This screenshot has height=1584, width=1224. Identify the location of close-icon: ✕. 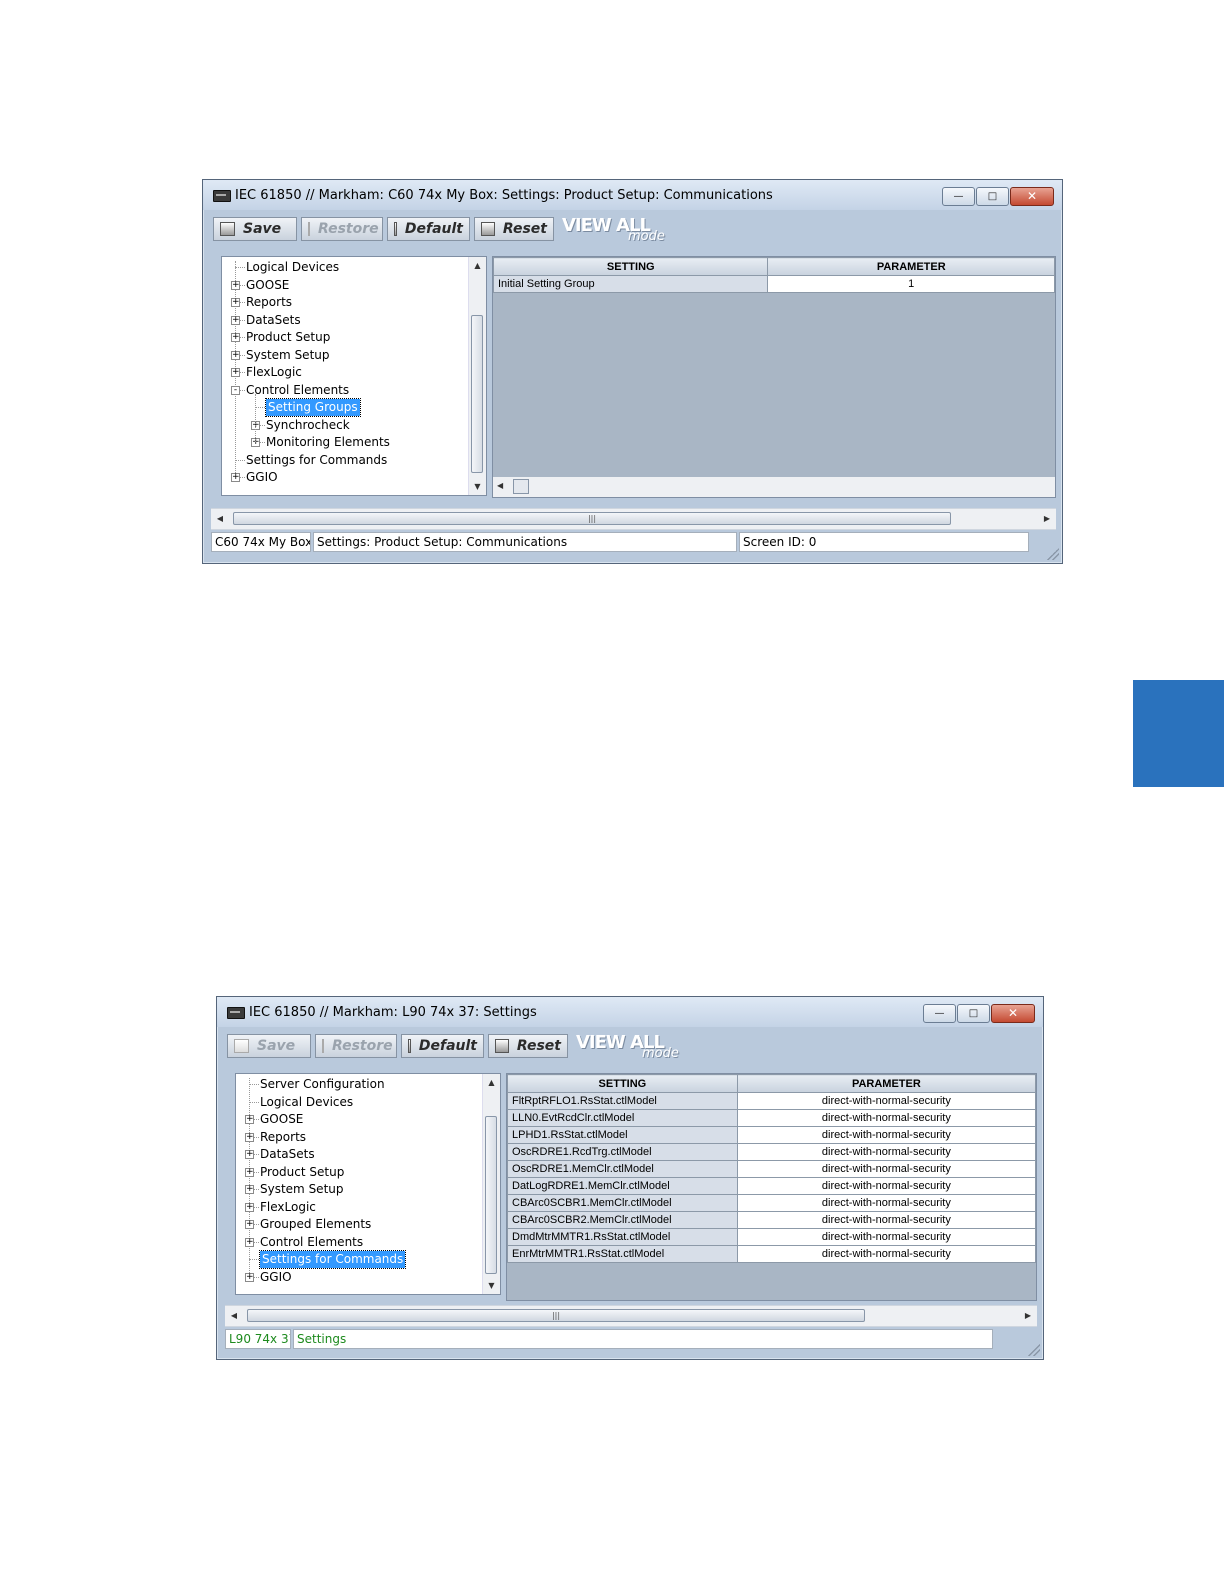
(1032, 196).